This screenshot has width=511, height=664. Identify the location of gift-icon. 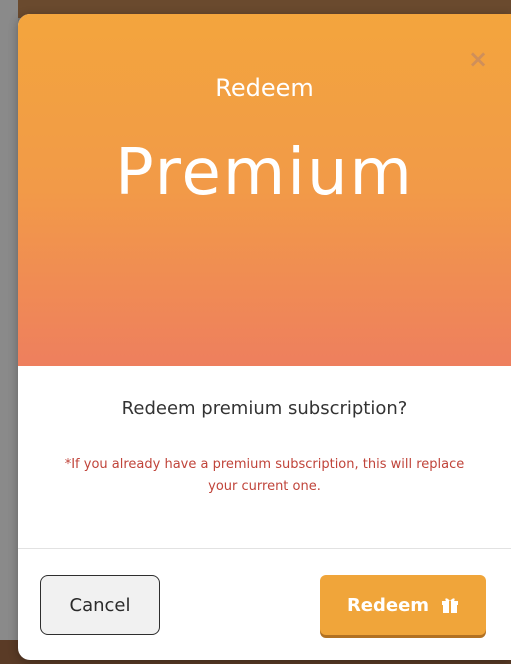
(450, 605).